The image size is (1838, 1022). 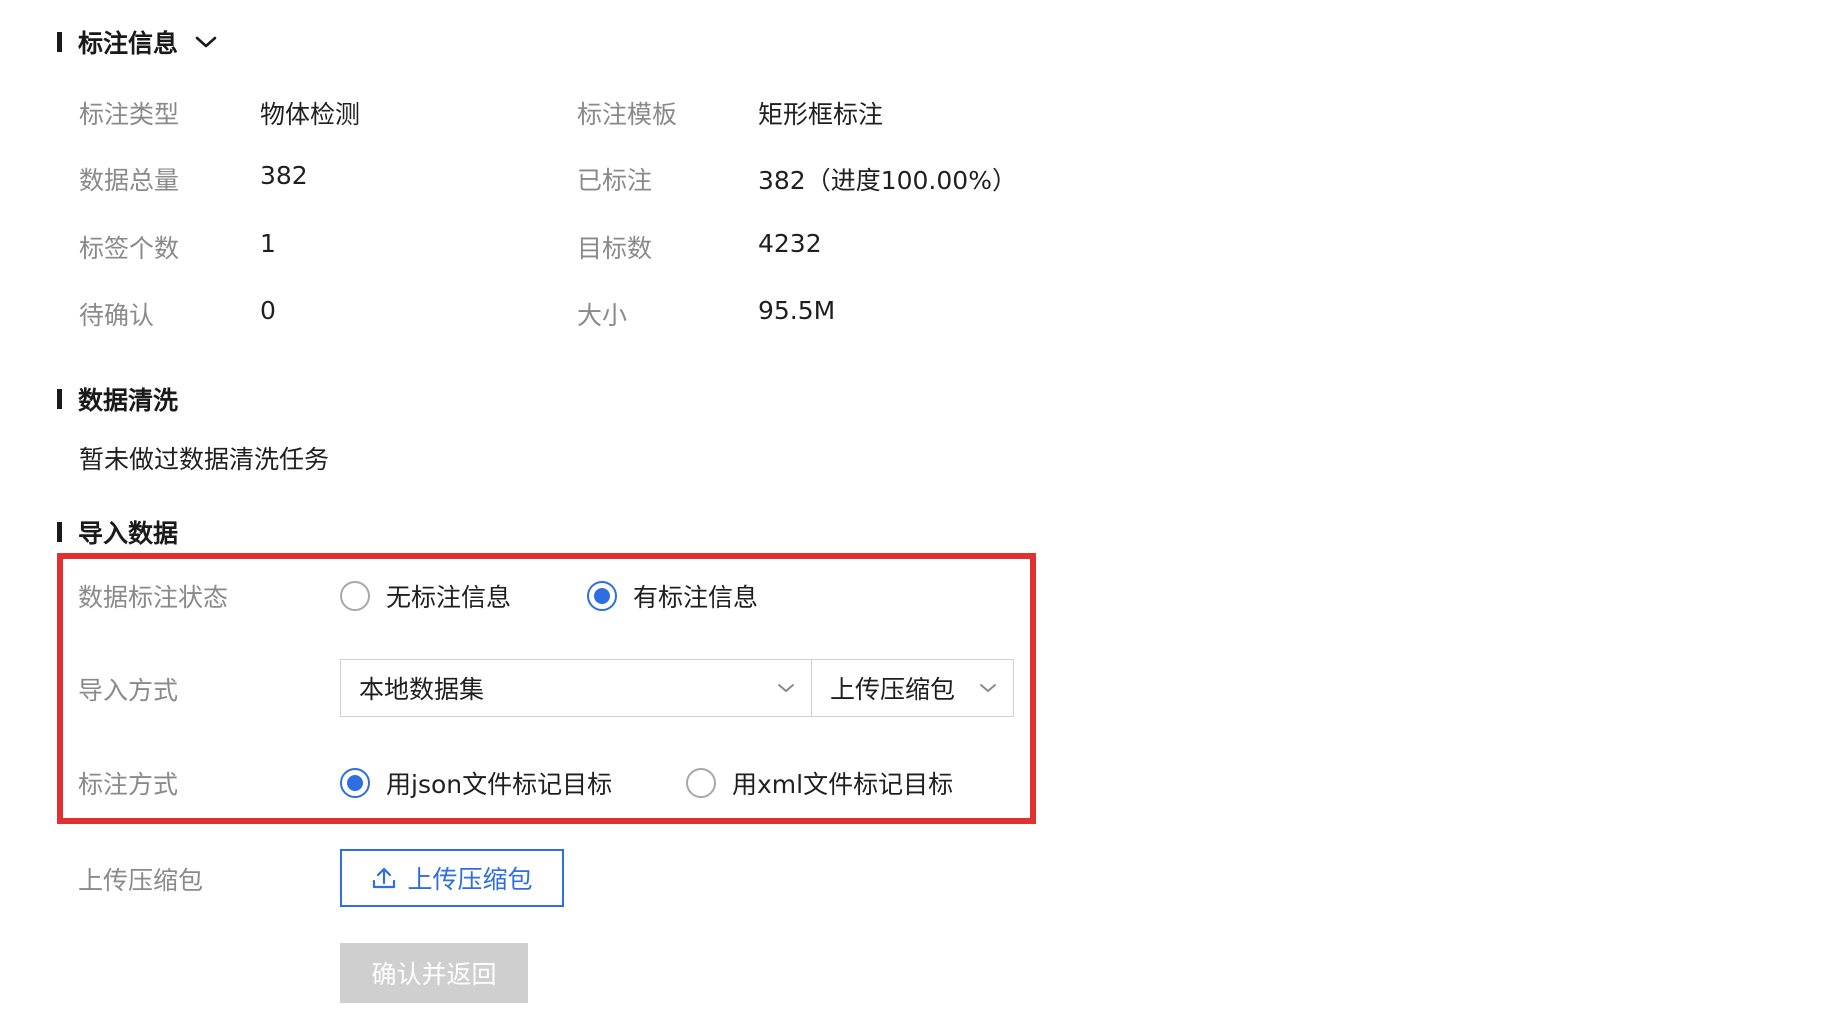 I want to click on annotation-status-label: 数据标注状态, so click(x=153, y=597).